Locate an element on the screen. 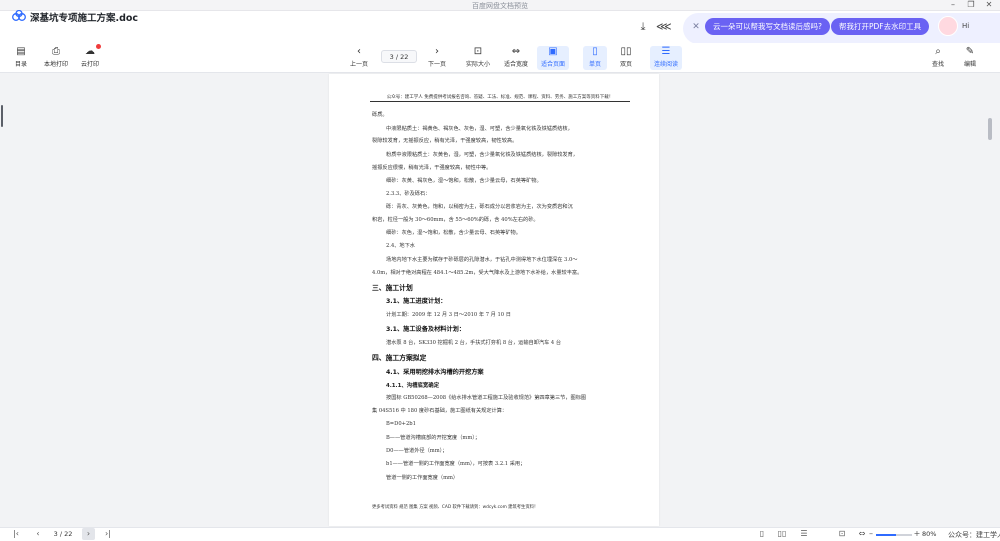 The width and height of the screenshot is (1000, 541). cloud-print-badge is located at coordinates (98, 46).